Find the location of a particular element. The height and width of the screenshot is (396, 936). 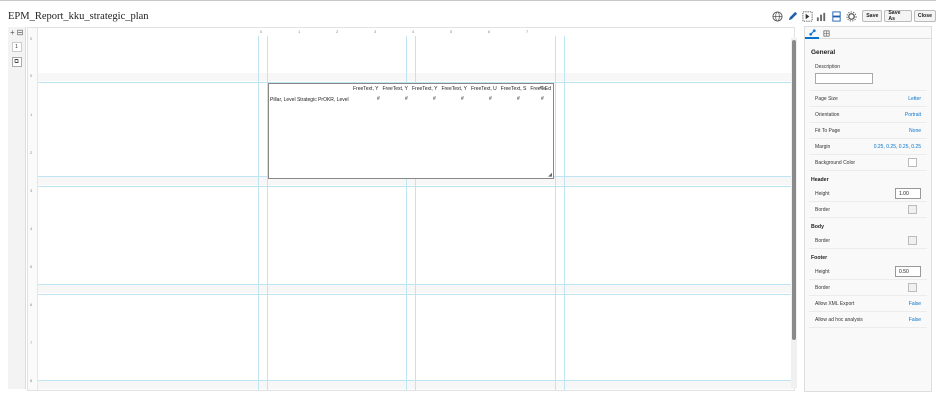

save-as-button: Save As is located at coordinates (898, 16).